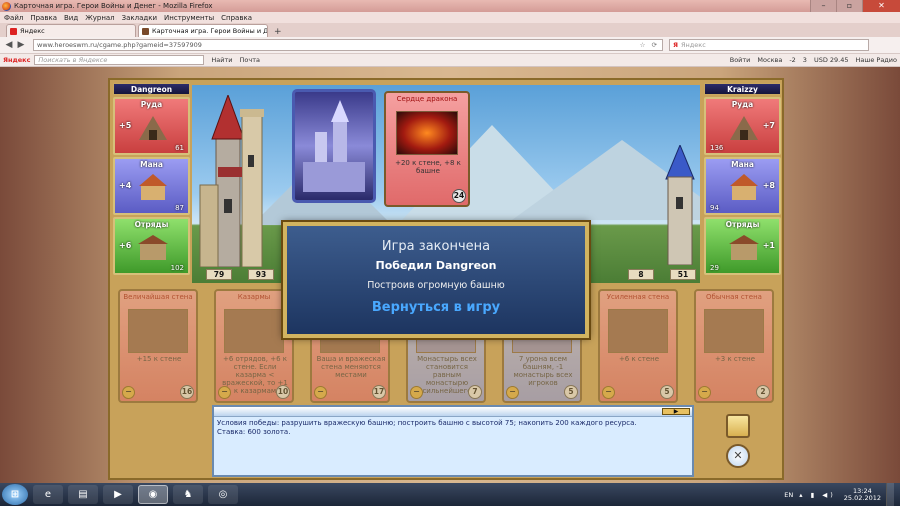 This screenshot has width=900, height=506. I want to click on menu-view: Вид, so click(71, 18).